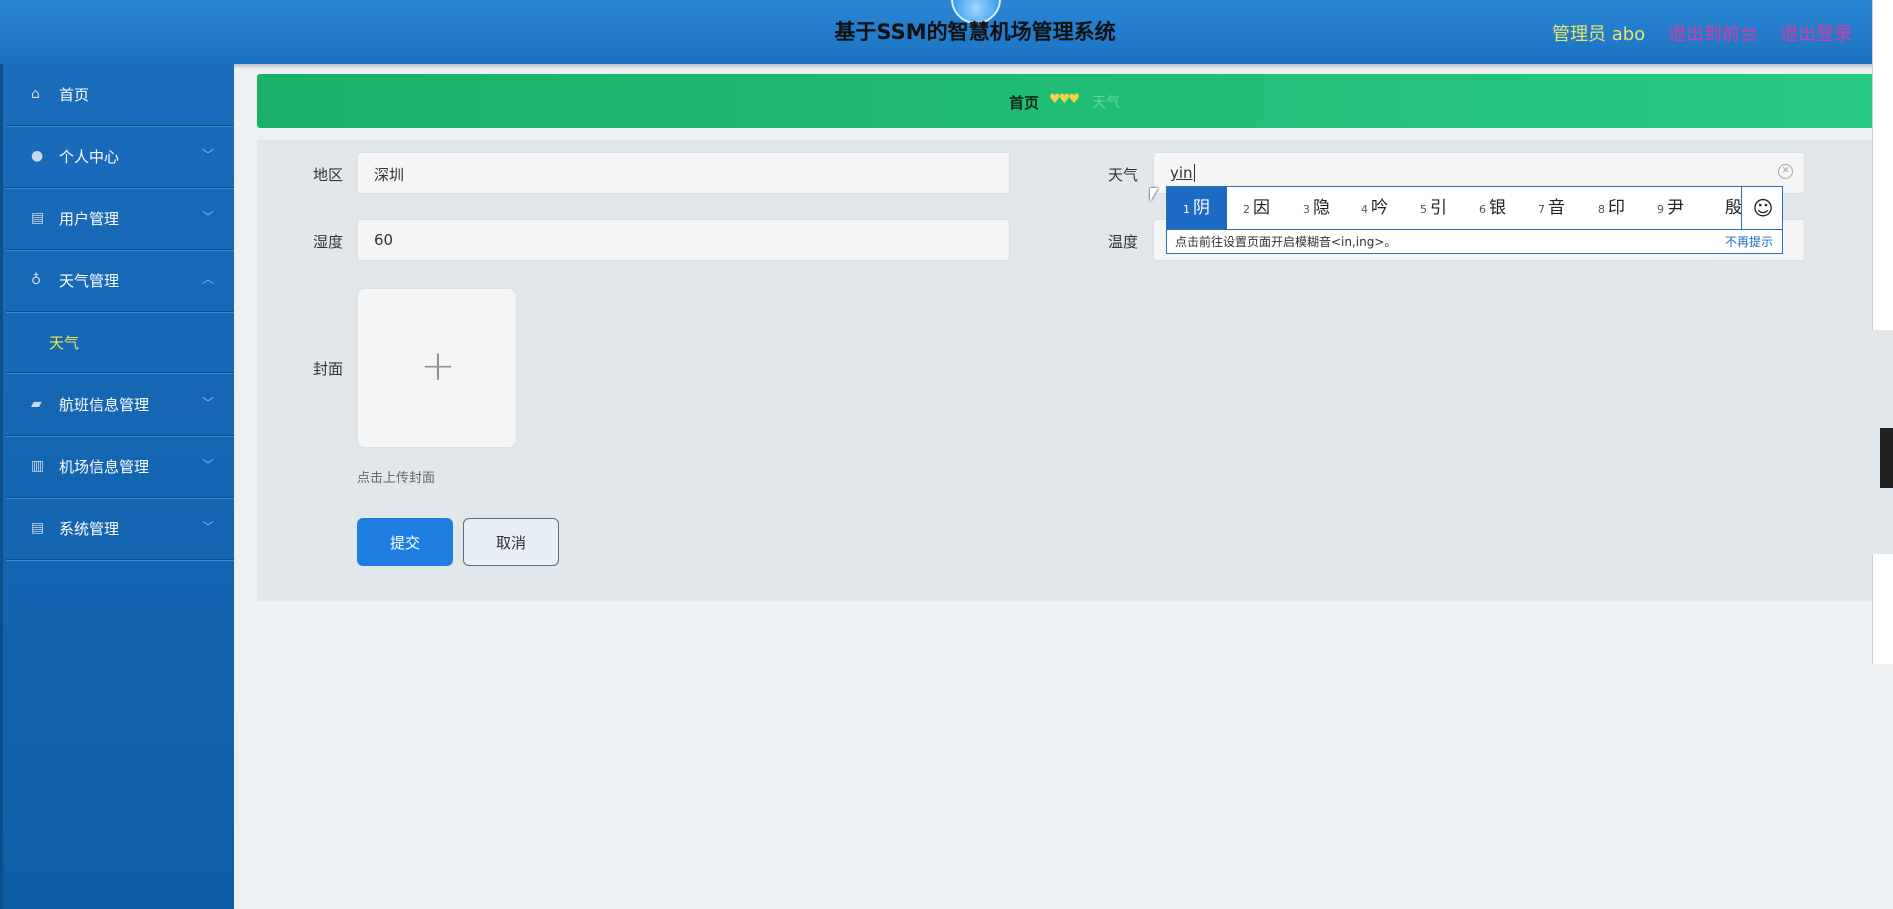 The height and width of the screenshot is (909, 1893). What do you see at coordinates (1064, 99) in the screenshot?
I see `heart-icon: ♥♥♥` at bounding box center [1064, 99].